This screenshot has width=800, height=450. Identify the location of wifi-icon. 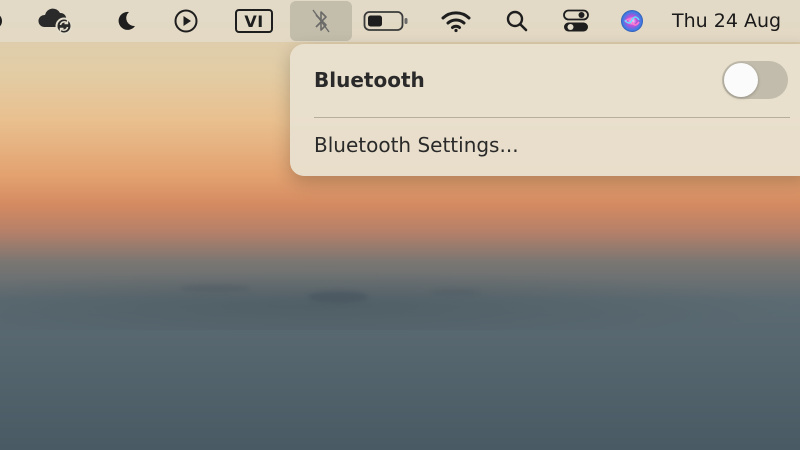
(456, 21).